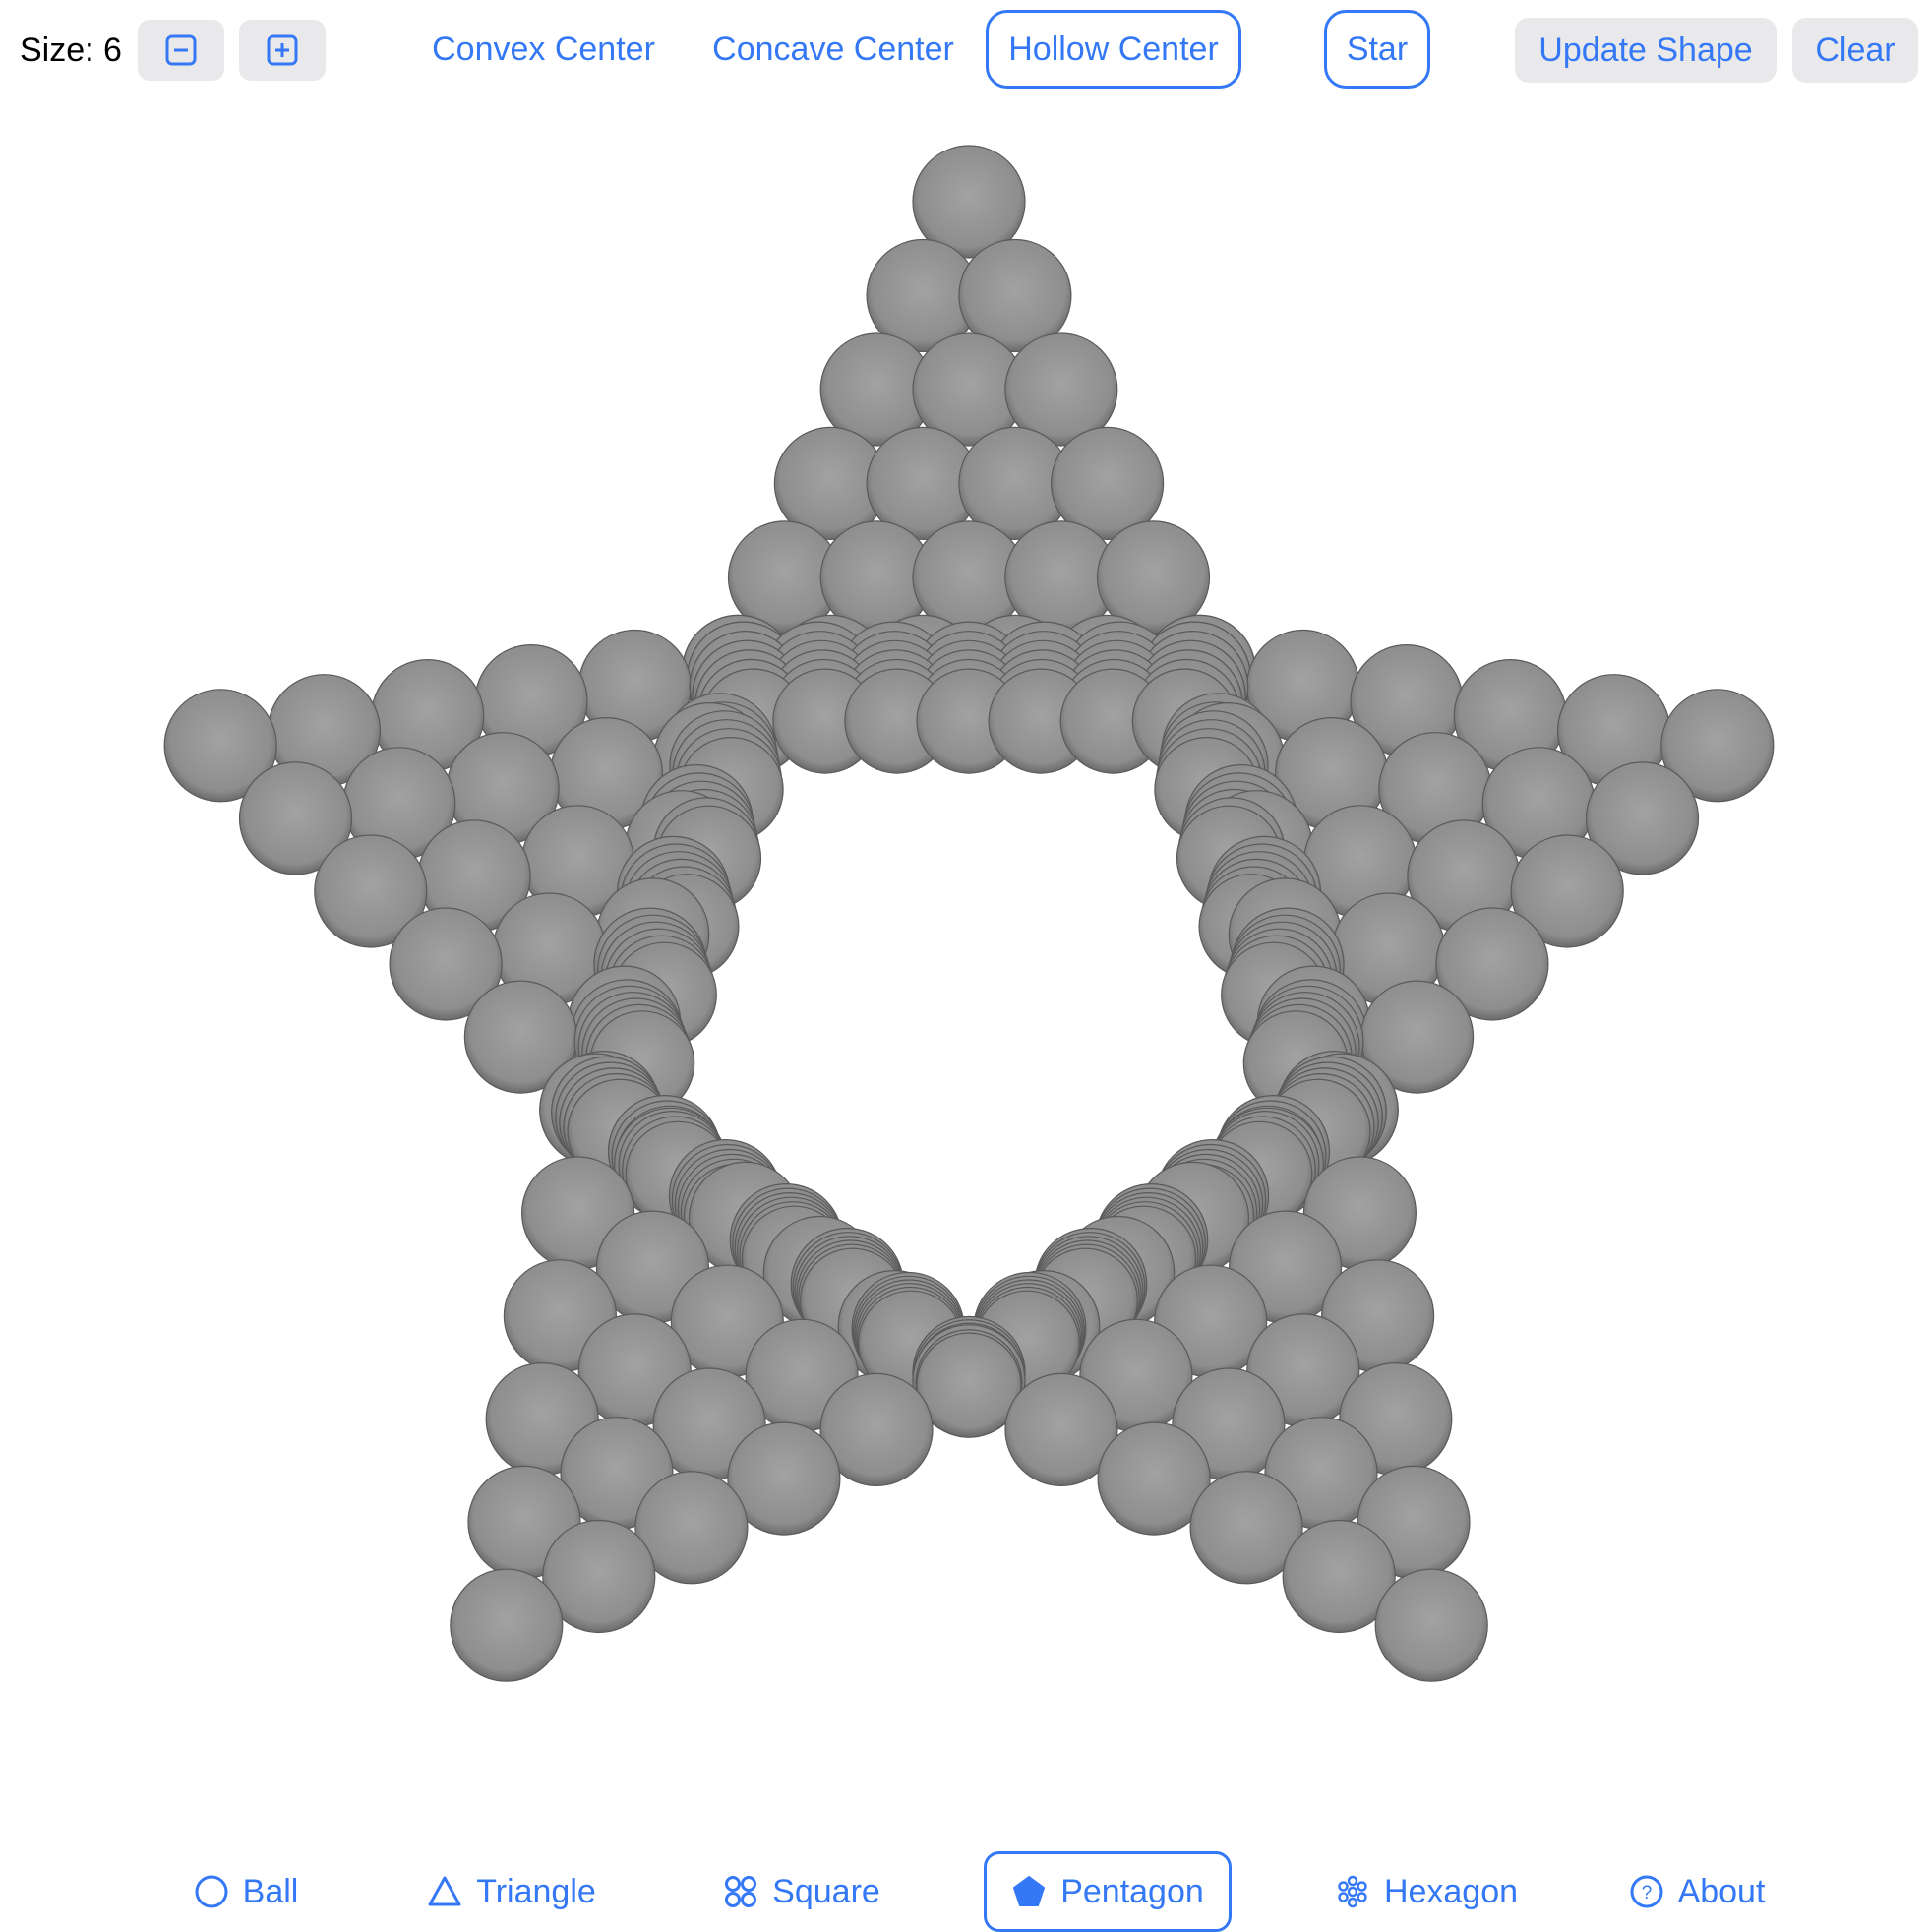 This screenshot has height=1932, width=1930. Describe the element at coordinates (536, 1891) in the screenshot. I see `tab-triangle-label: Triangle` at that location.